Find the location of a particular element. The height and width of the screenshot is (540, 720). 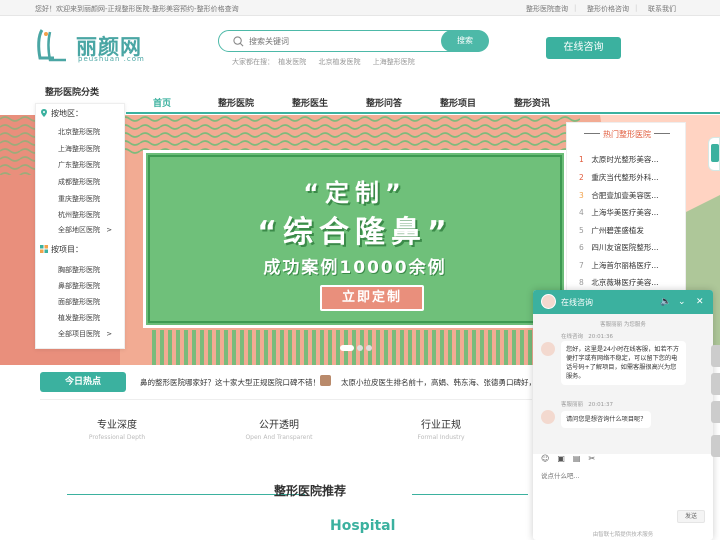

nav-doctor: 整形医生 is located at coordinates (310, 102).